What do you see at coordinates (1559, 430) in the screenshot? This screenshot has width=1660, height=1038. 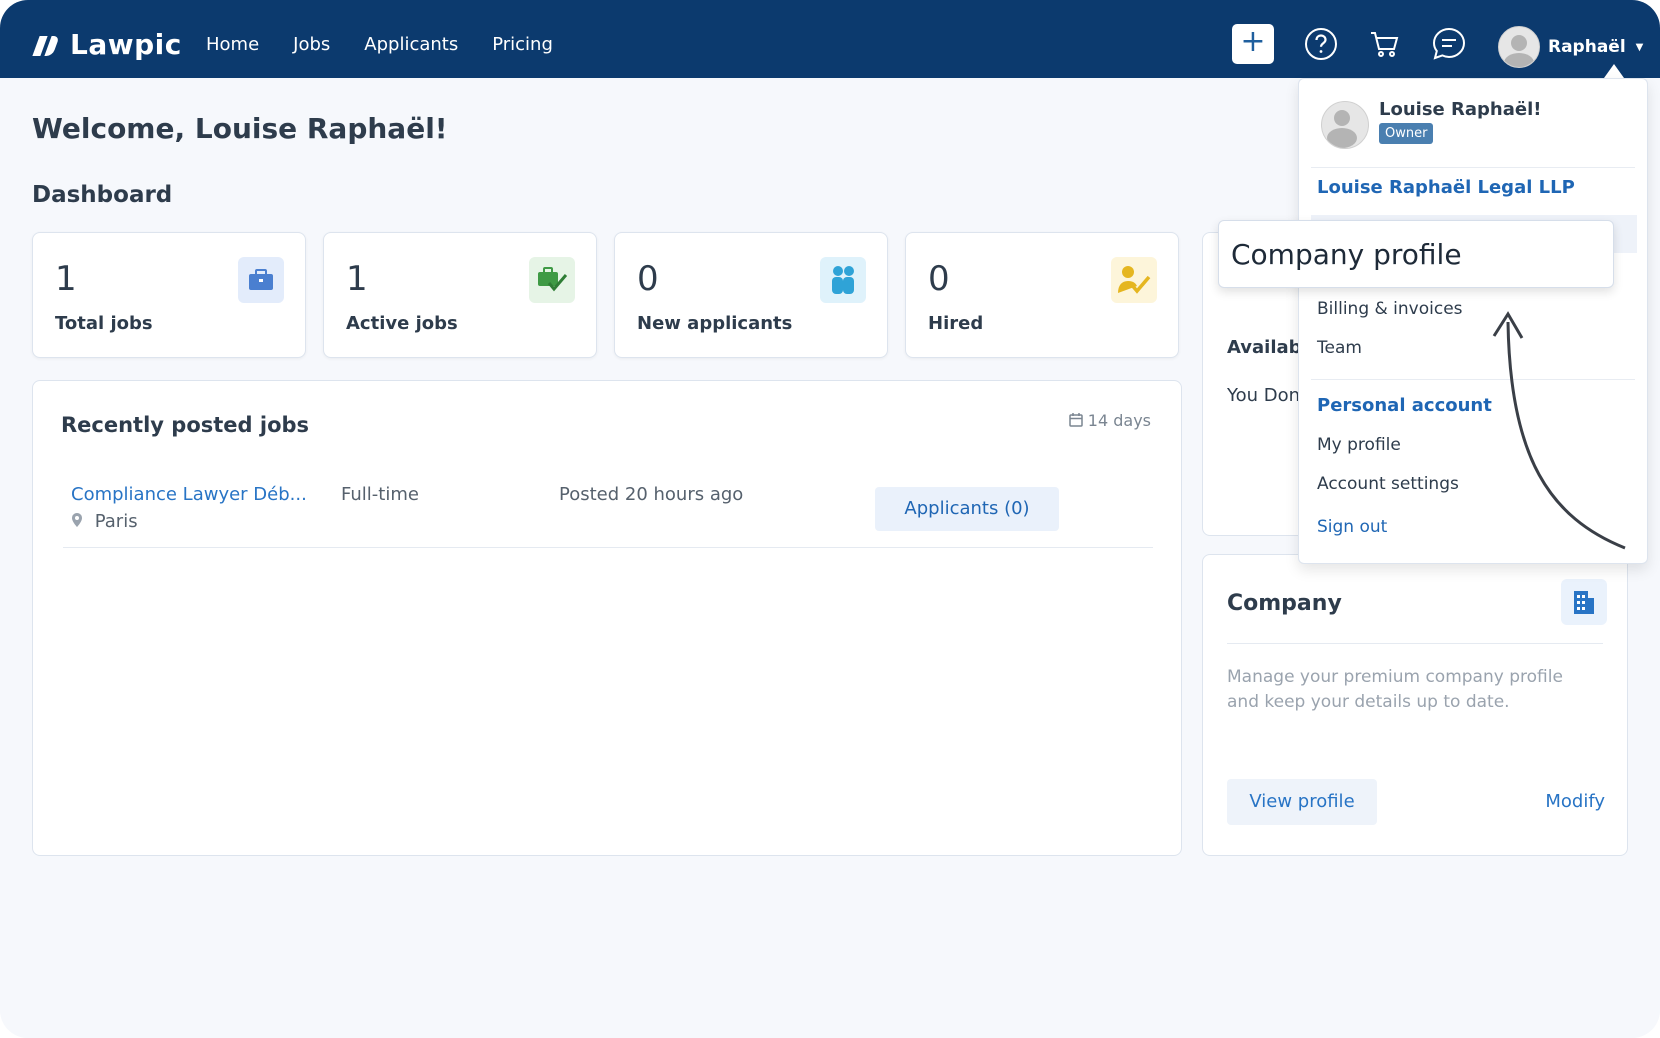 I see `annotation-arrow-icon` at bounding box center [1559, 430].